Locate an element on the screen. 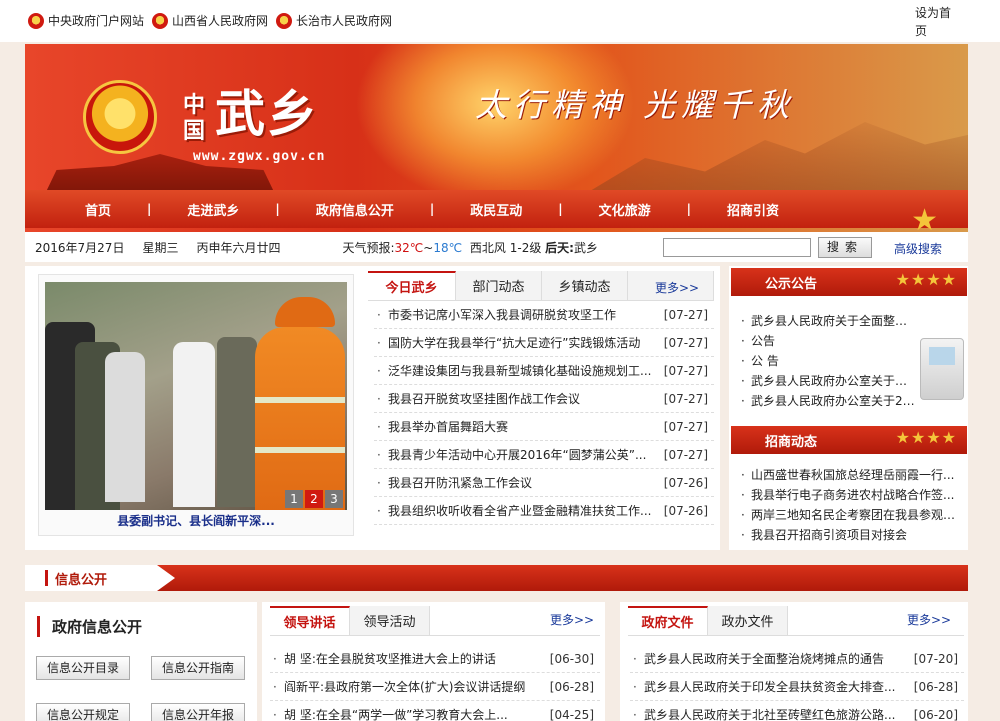  list-item: 公 告 is located at coordinates (827, 361).